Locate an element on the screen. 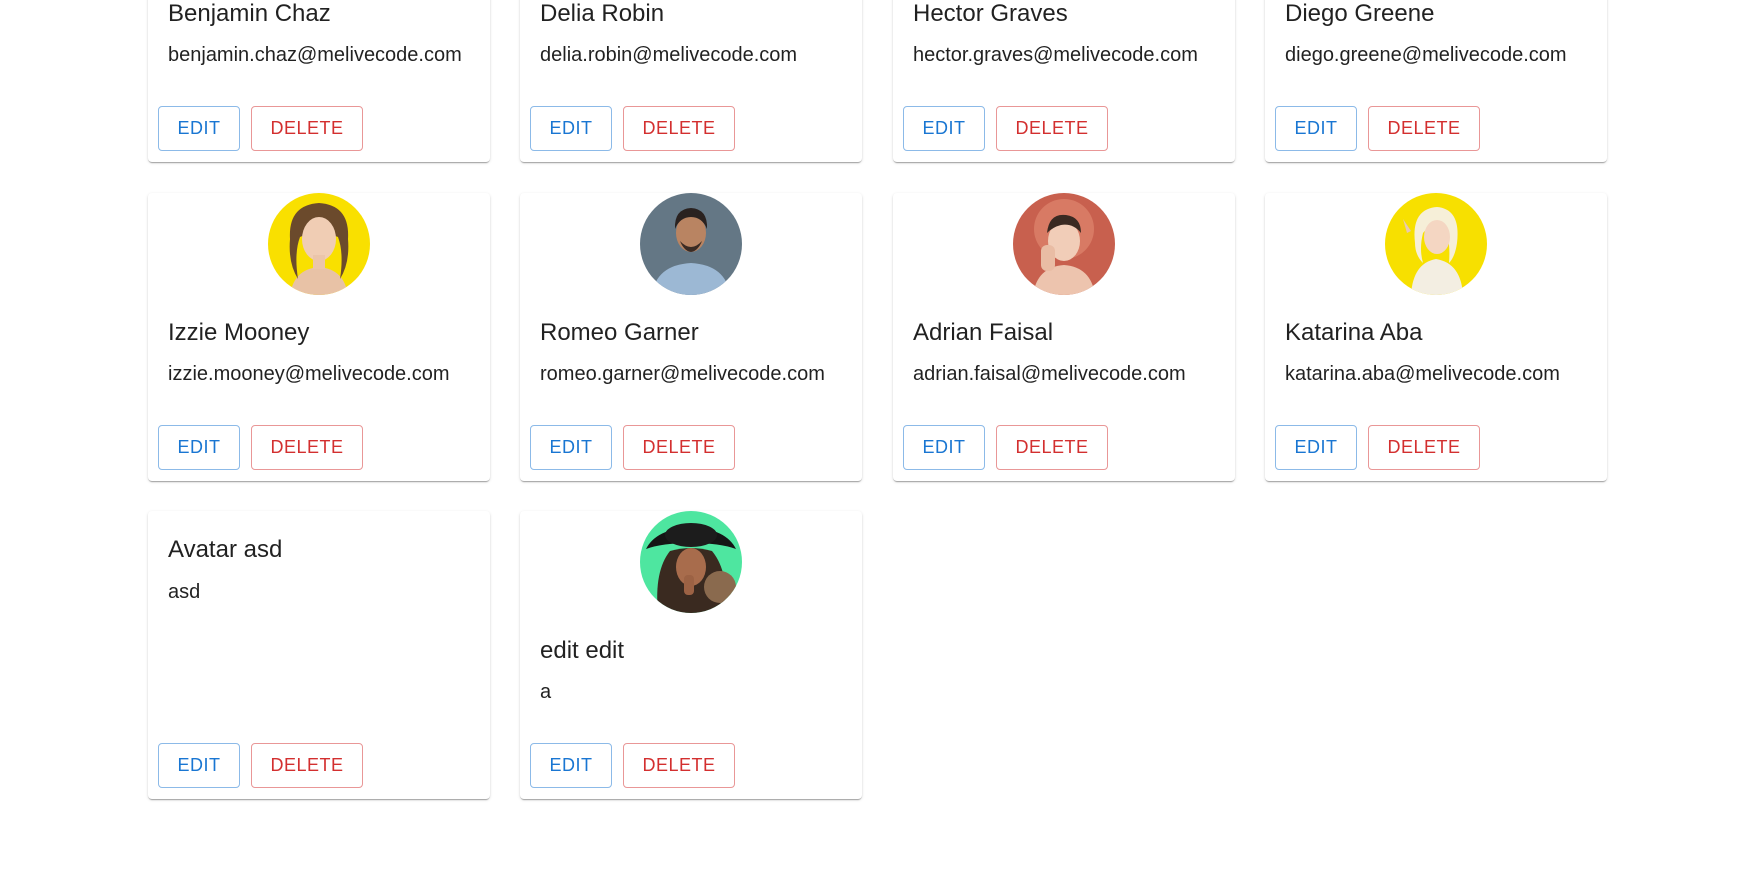 The image size is (1744, 893). user-name: Avatar asd is located at coordinates (225, 549).